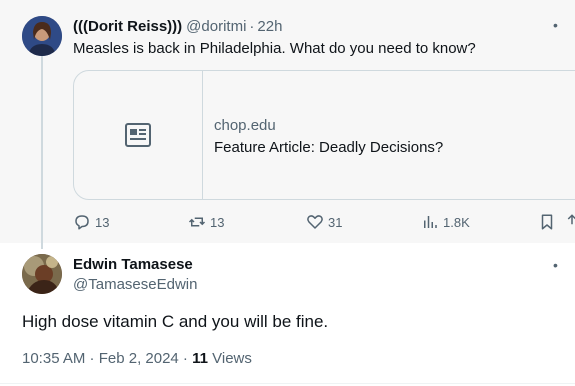 This screenshot has height=386, width=575. Describe the element at coordinates (107, 358) in the screenshot. I see `tweet-timestamp: 10:35 AM · Feb 2, 2024 ·` at that location.